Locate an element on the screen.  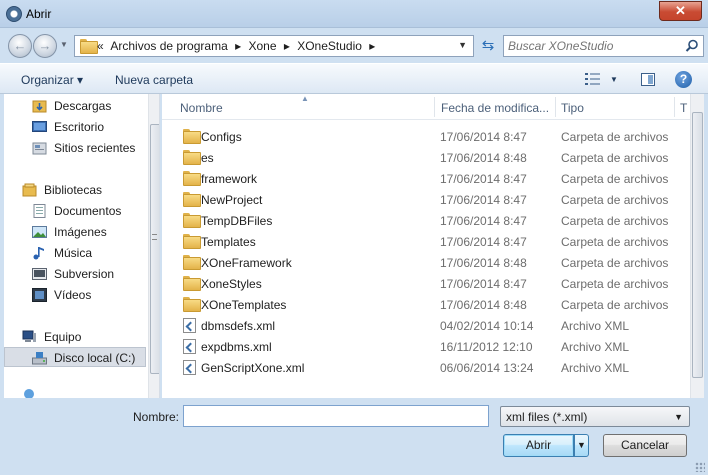
libraries-icon is located at coordinates (29, 190).